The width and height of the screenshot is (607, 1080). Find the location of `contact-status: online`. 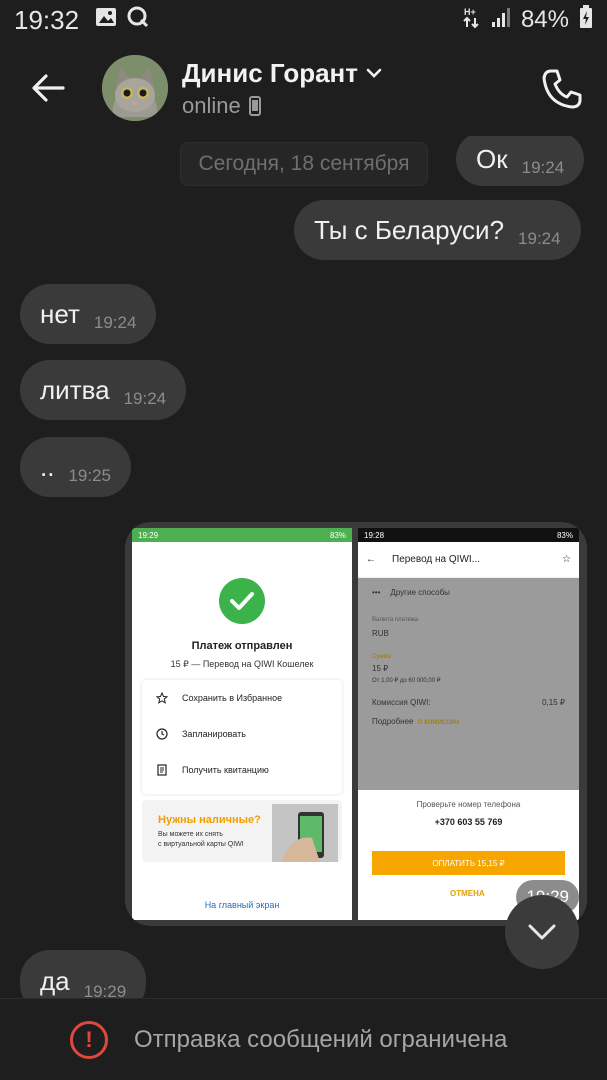

contact-status: online is located at coordinates (211, 105).